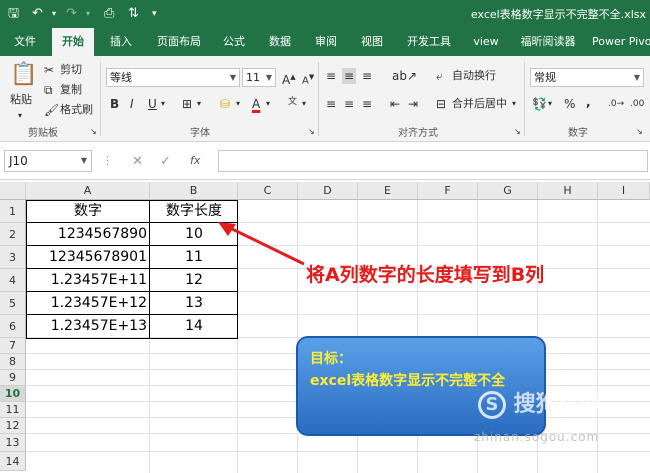 This screenshot has height=473, width=650. Describe the element at coordinates (425, 275) in the screenshot. I see `annotation-text: 将A列数字的长度填写到B列` at that location.